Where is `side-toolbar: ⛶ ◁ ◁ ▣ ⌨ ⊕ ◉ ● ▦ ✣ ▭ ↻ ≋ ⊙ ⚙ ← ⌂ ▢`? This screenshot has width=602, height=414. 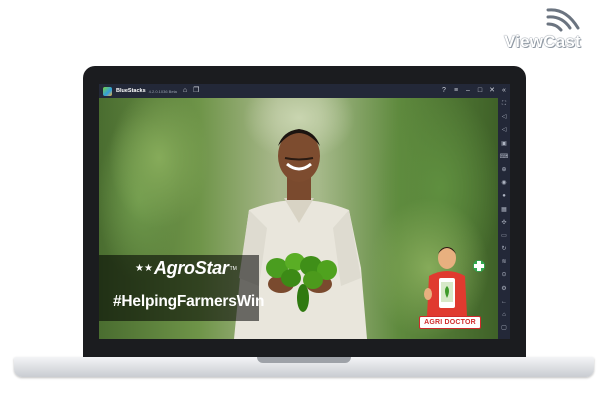 side-toolbar: ⛶ ◁ ◁ ▣ ⌨ ⊕ ◉ ● ▦ ✣ ▭ ↻ ≋ ⊙ ⚙ ← ⌂ ▢ is located at coordinates (504, 218).